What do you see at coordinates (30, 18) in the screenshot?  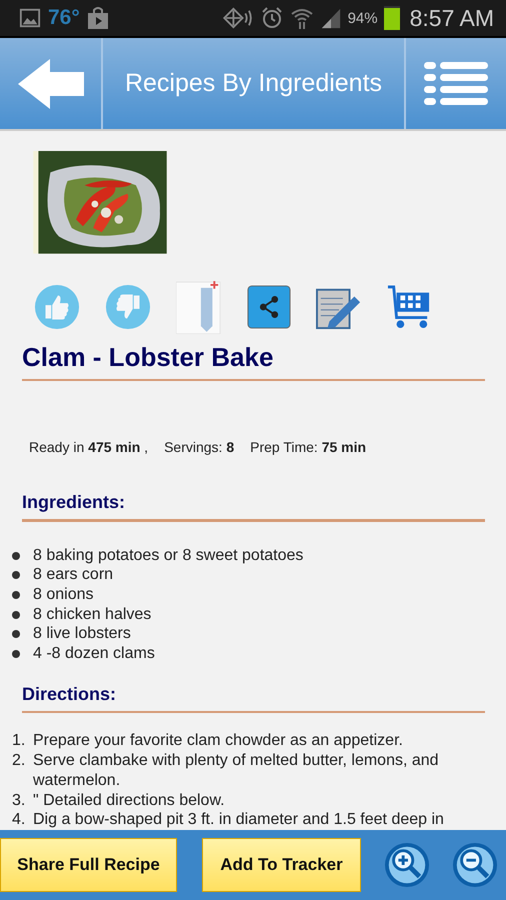 I see `gallery-icon` at bounding box center [30, 18].